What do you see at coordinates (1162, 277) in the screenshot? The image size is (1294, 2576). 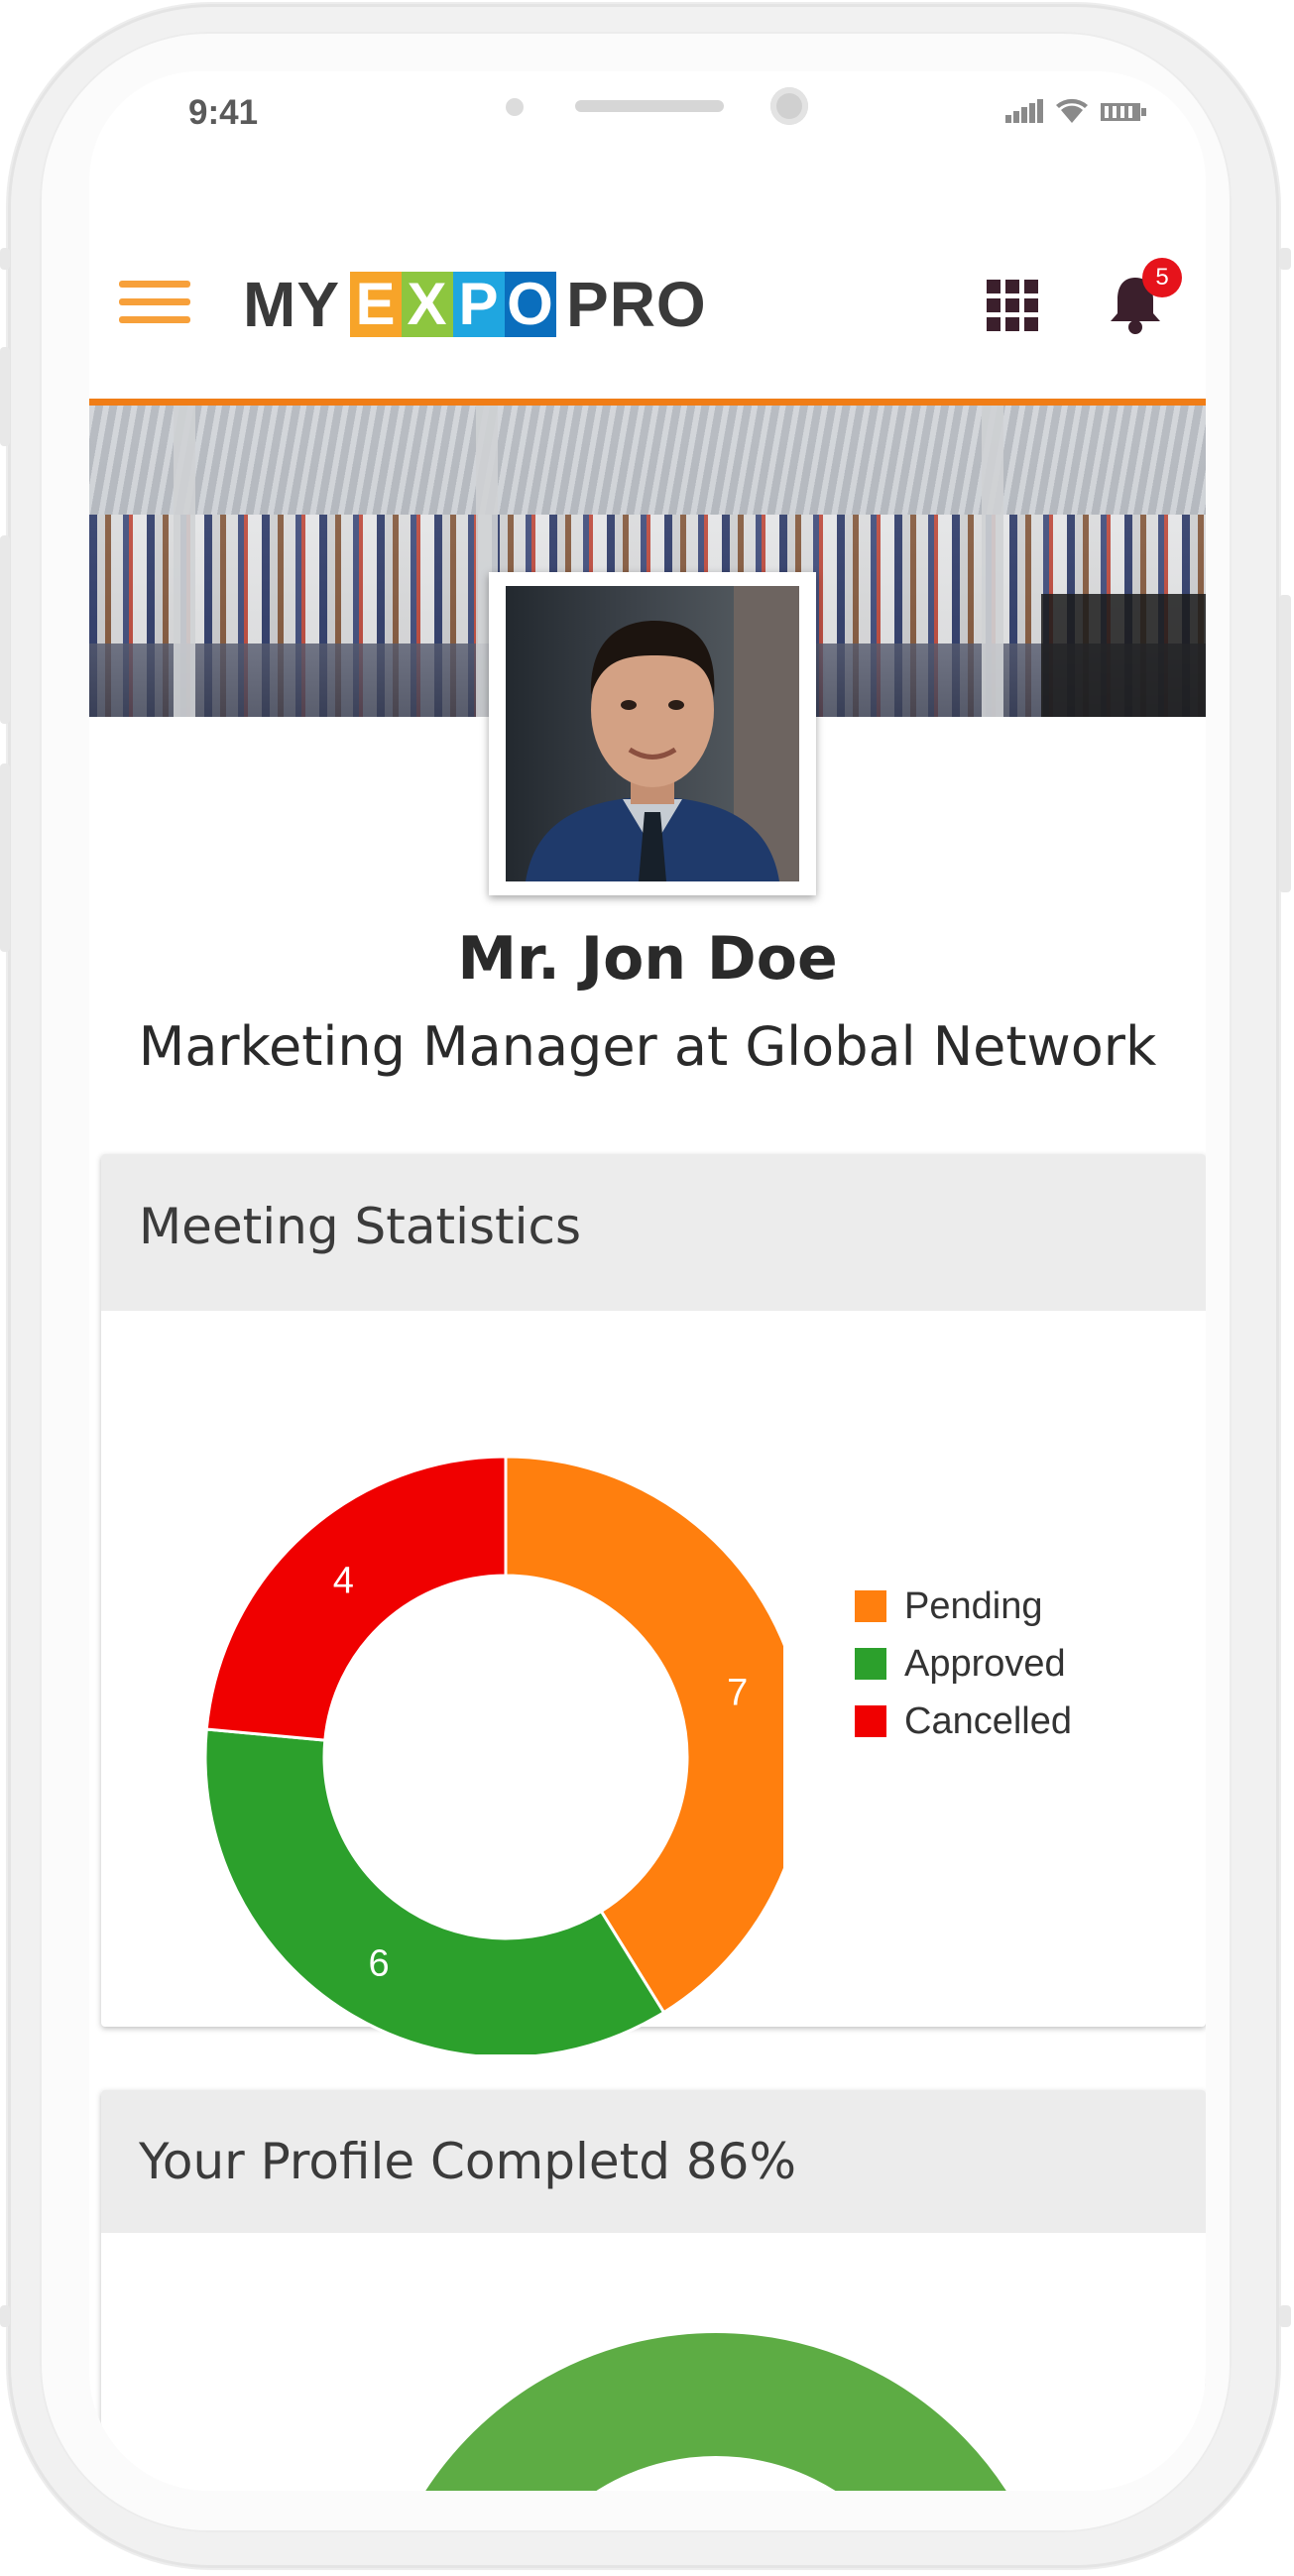 I see `notification-badge: 5` at bounding box center [1162, 277].